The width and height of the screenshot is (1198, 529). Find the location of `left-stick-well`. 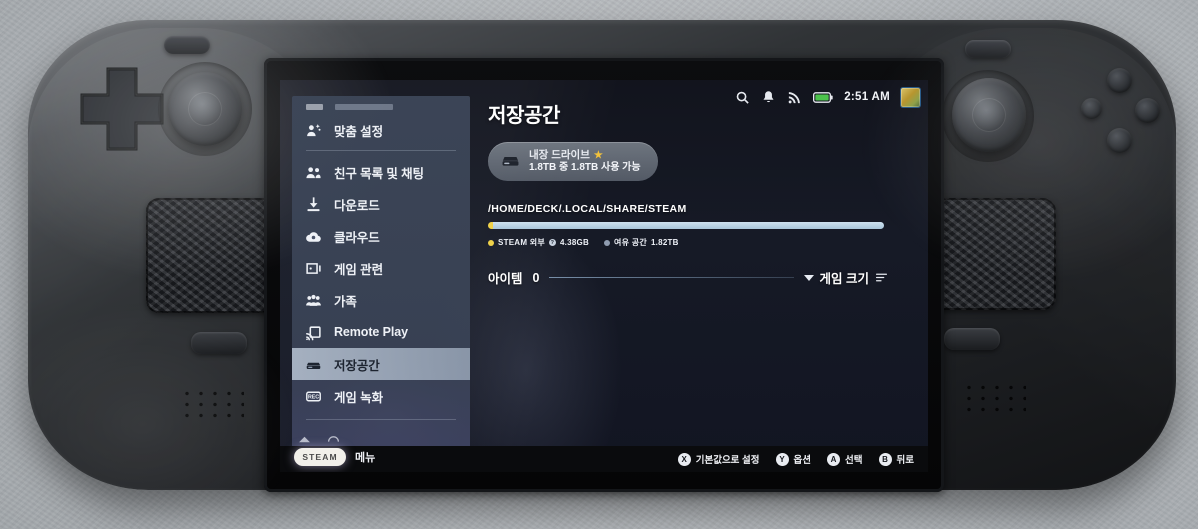

left-stick-well is located at coordinates (205, 109).